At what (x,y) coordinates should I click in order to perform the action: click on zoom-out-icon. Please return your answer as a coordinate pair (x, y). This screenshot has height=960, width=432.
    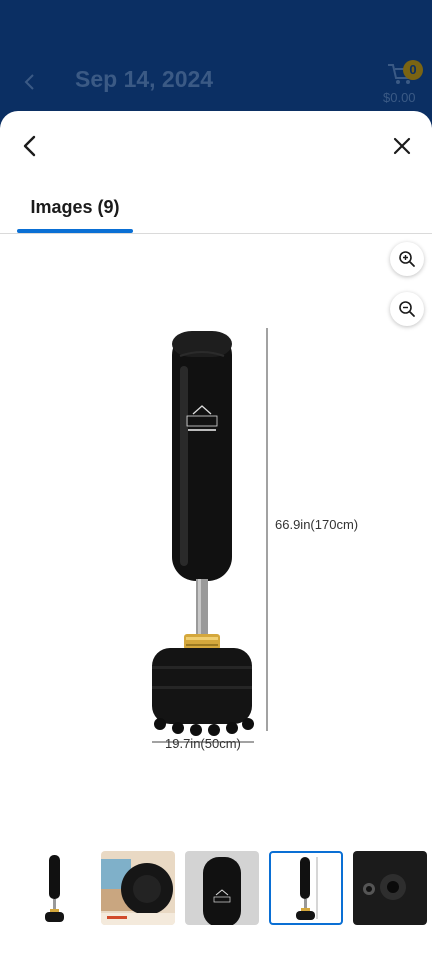
    Looking at the image, I should click on (407, 309).